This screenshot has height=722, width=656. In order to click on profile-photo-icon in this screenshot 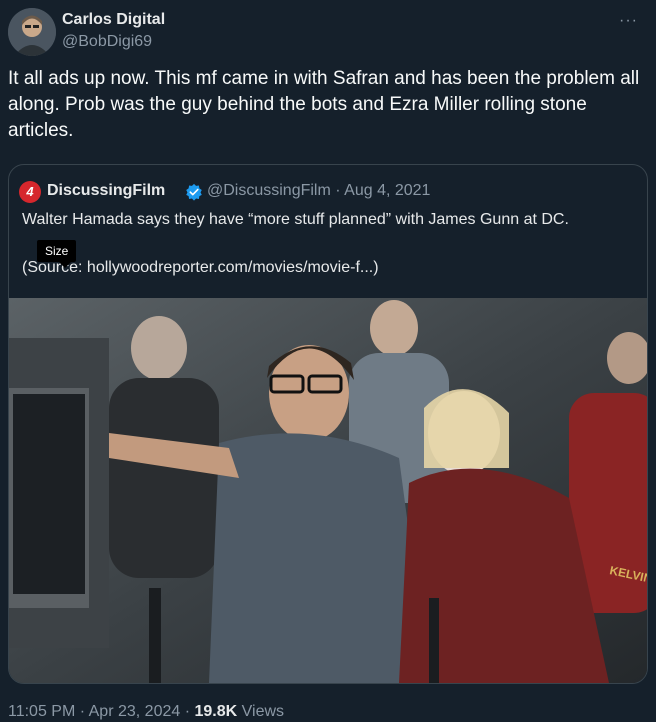, I will do `click(32, 32)`.